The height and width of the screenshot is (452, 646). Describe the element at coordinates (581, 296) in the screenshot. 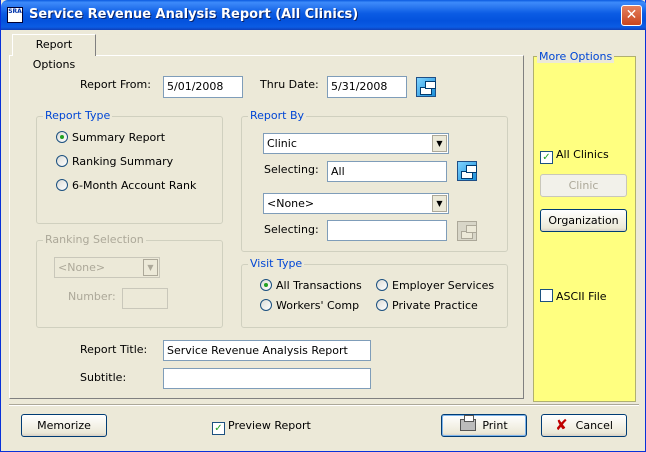

I see `checkbox-label: ASCII File` at that location.